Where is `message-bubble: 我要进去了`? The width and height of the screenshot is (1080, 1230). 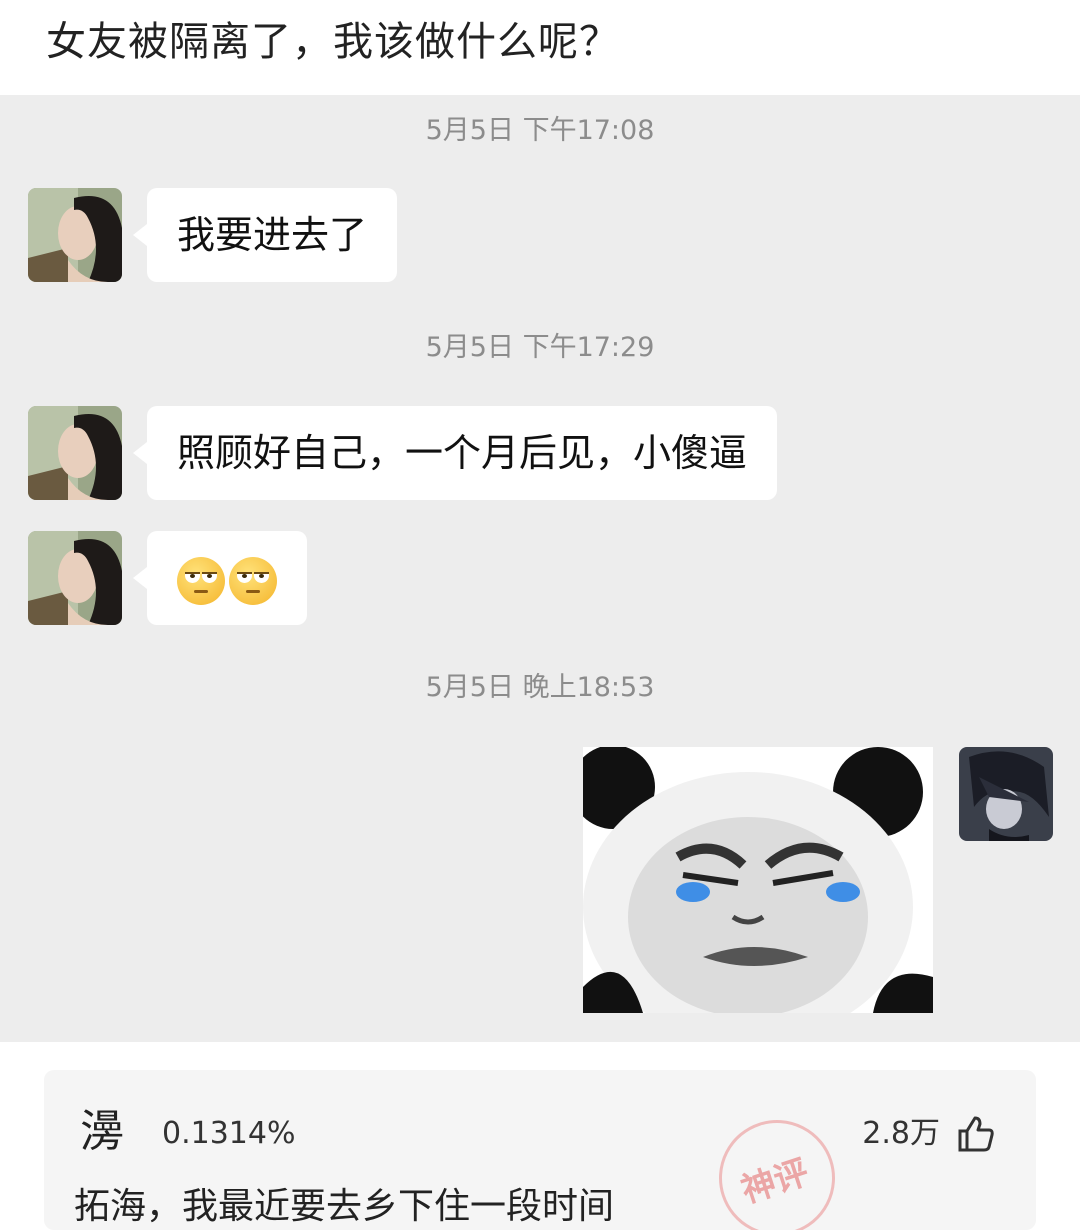
message-bubble: 我要进去了 is located at coordinates (265, 235).